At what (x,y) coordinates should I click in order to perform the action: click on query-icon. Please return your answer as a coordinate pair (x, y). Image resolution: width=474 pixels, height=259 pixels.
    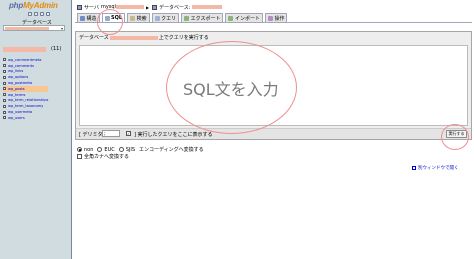
    Looking at the image, I should click on (157, 18).